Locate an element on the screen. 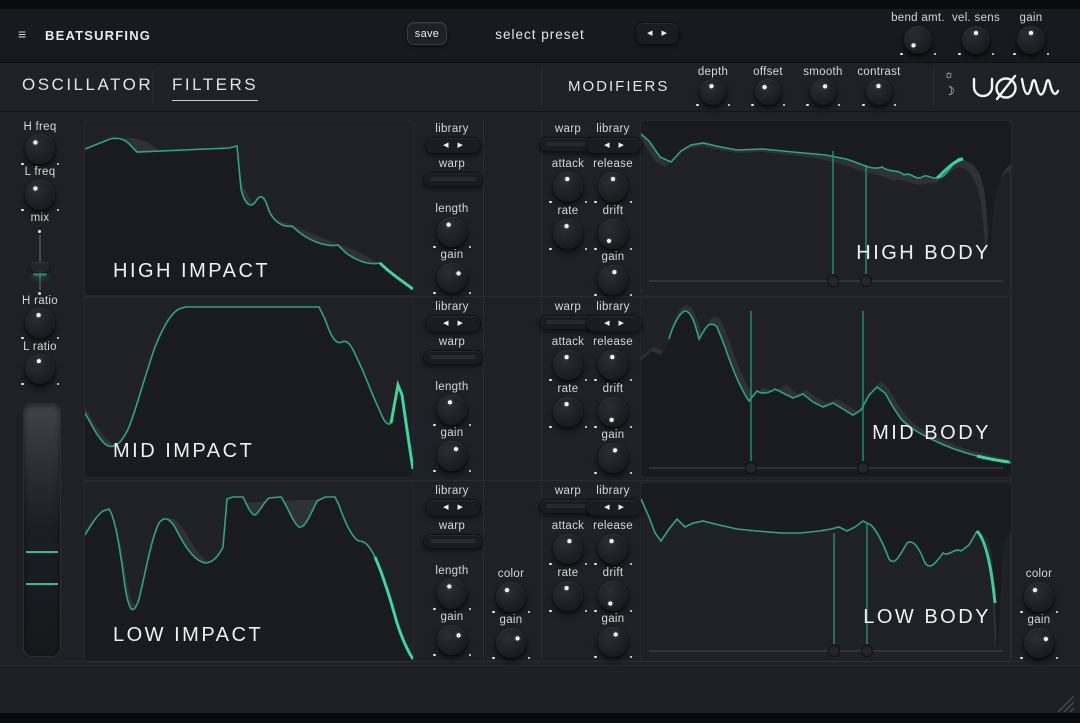 This screenshot has width=1080, height=723. body-color-gain-knob is located at coordinates (1039, 643).